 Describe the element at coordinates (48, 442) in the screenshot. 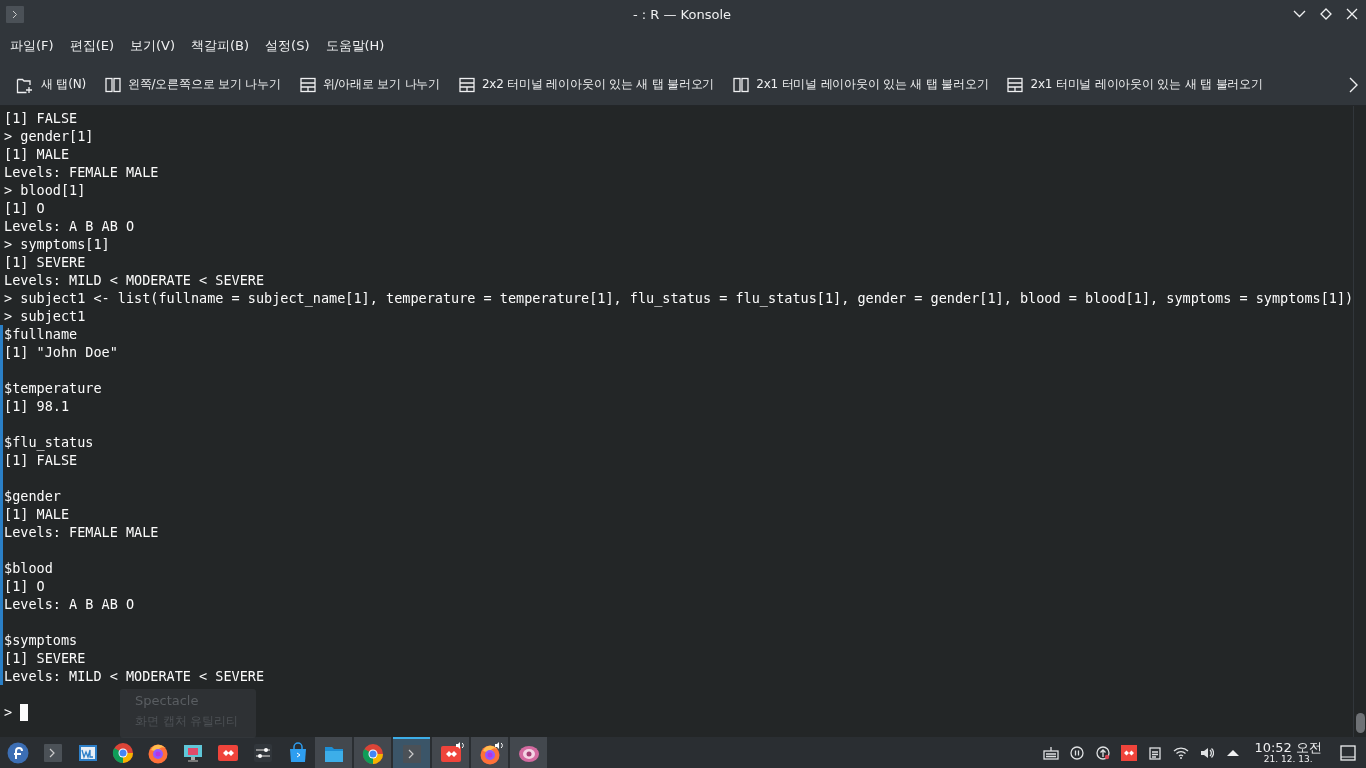

I see `terminal-line: $flu_status` at that location.